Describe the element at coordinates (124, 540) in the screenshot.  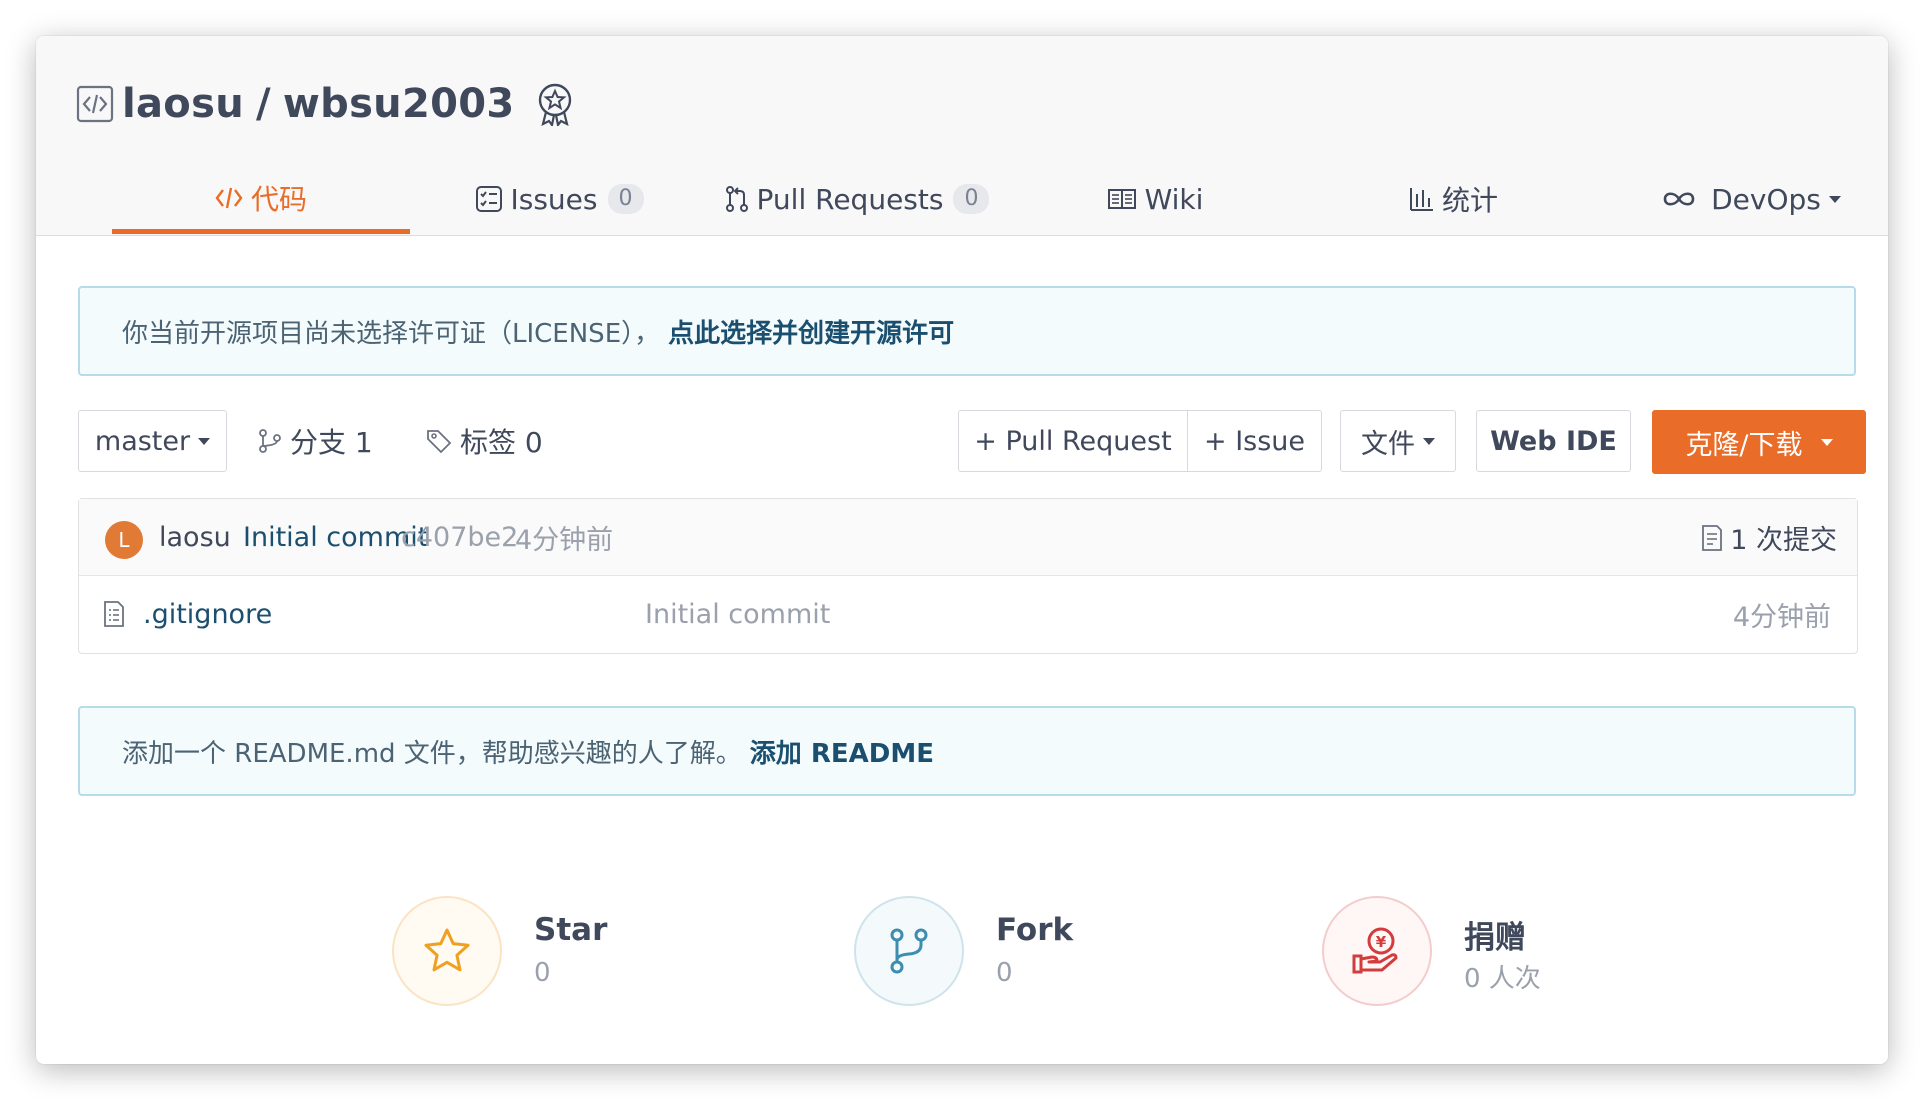
I see `avatar: L` at that location.